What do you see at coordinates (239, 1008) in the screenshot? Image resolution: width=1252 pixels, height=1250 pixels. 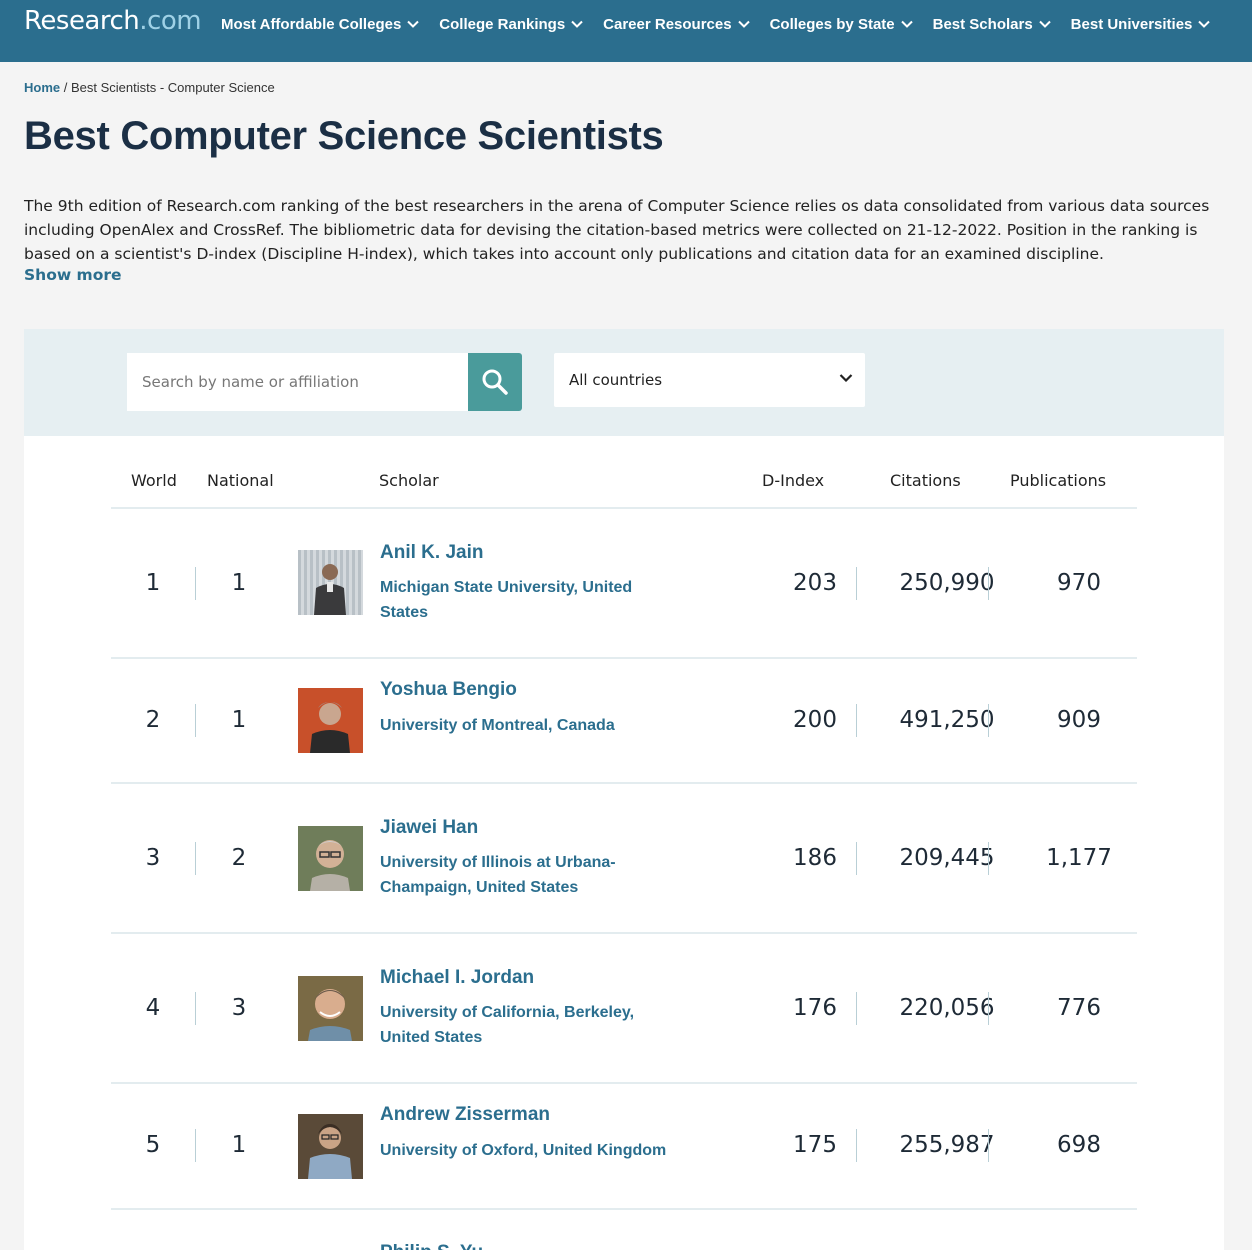 I see `national-rank: 3` at bounding box center [239, 1008].